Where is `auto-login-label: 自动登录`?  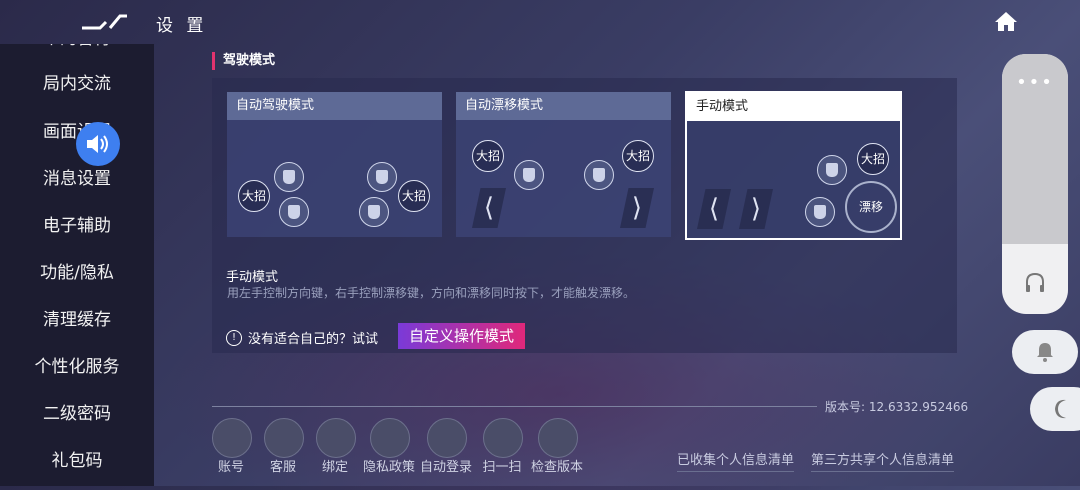 auto-login-label: 自动登录 is located at coordinates (445, 467).